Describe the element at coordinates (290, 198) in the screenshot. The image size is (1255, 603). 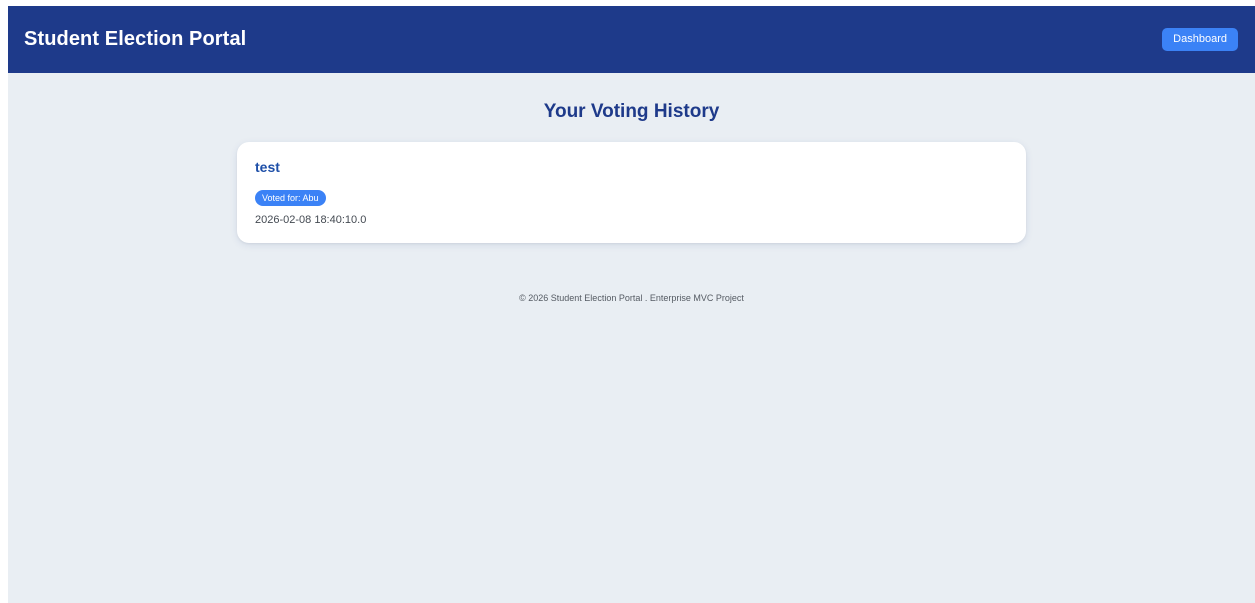
I see `voted-for-badge: Voted for: Abu` at that location.